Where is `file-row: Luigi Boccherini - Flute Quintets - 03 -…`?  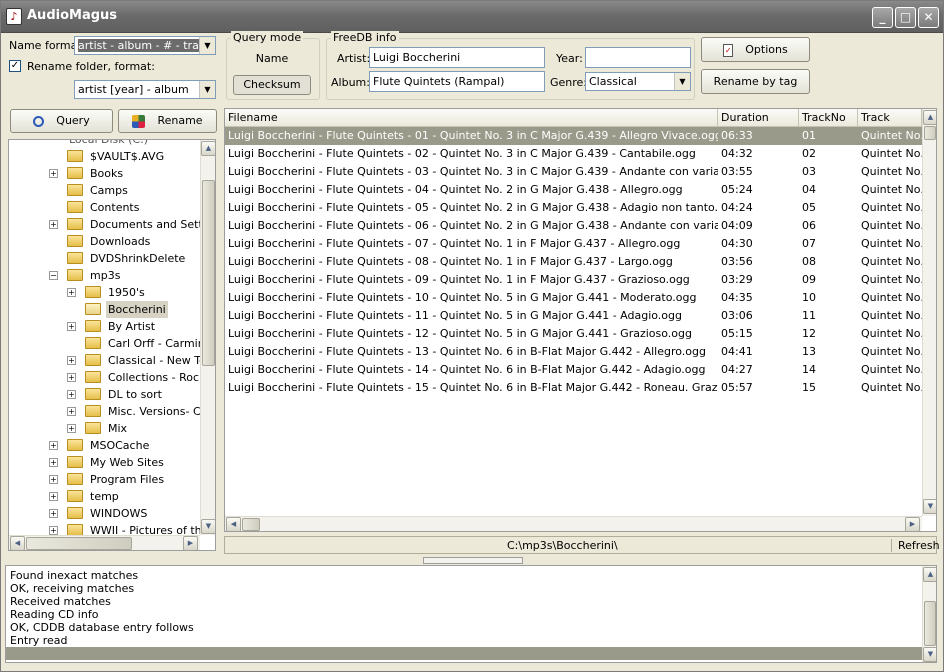
file-row: Luigi Boccherini - Flute Quintets - 03 -… is located at coordinates (573, 172).